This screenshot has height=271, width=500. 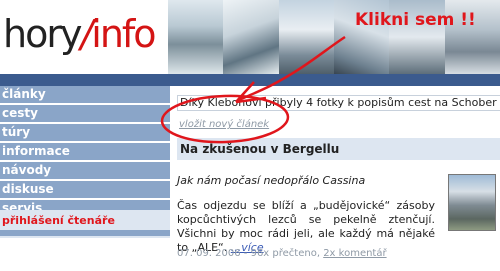 I want to click on logo-part-info: info, so click(x=123, y=34).